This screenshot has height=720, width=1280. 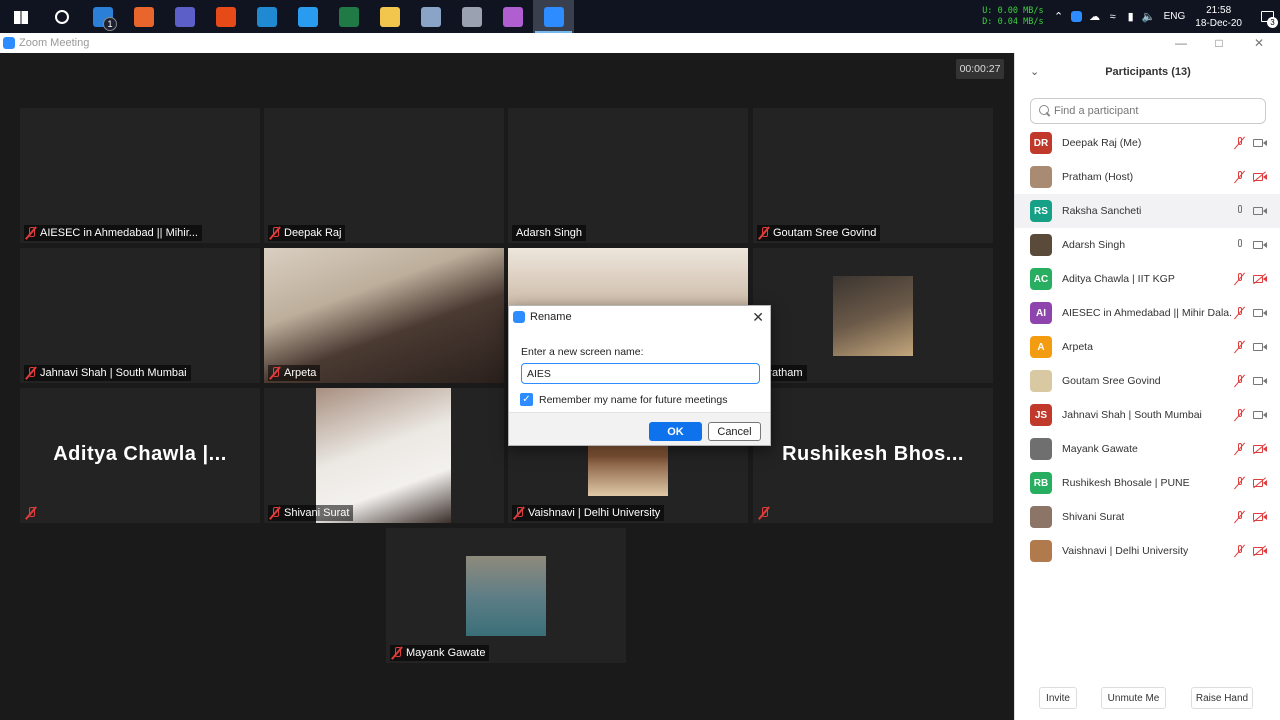 I want to click on window-title: Zoom Meeting, so click(x=54, y=43).